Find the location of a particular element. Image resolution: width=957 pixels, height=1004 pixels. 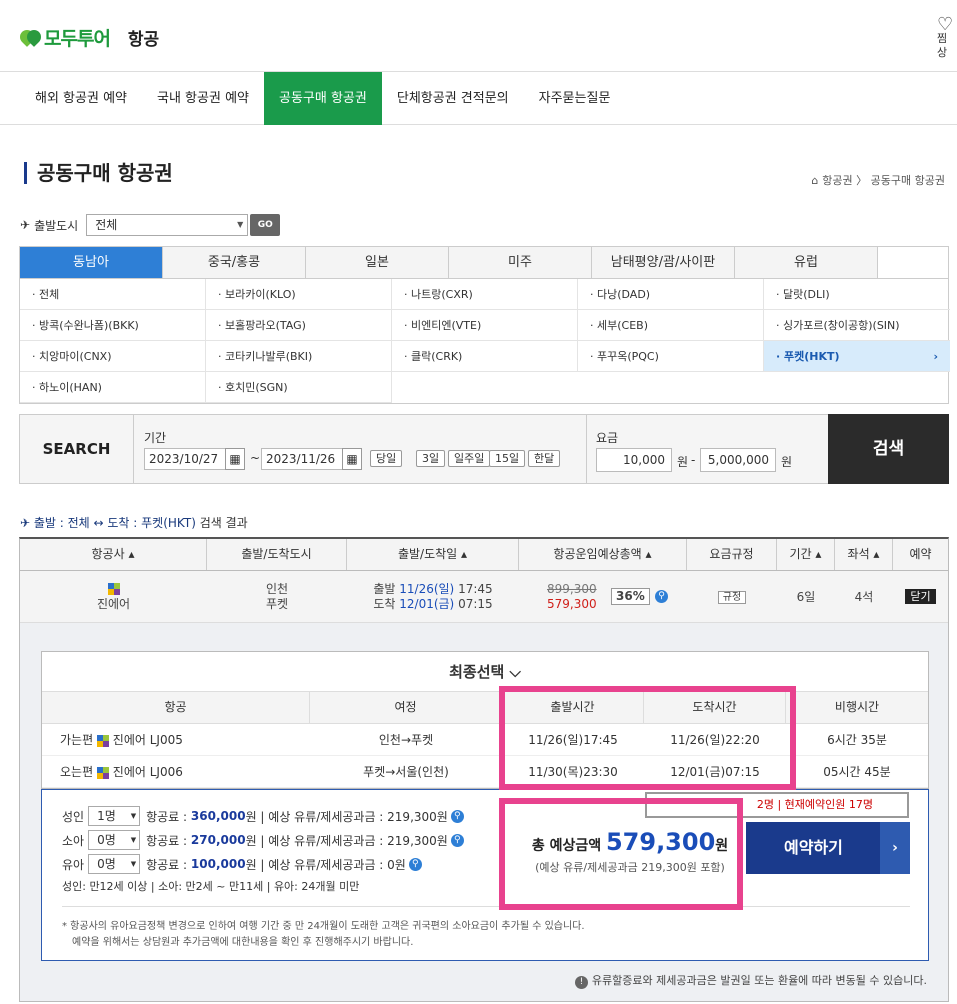

header-airline: 항공사 ▴ is located at coordinates (113, 554).